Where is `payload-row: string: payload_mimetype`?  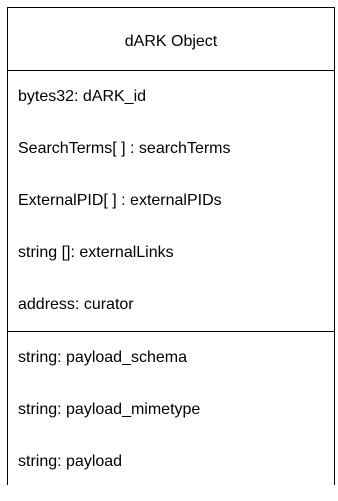 payload-row: string: payload_mimetype is located at coordinates (109, 409).